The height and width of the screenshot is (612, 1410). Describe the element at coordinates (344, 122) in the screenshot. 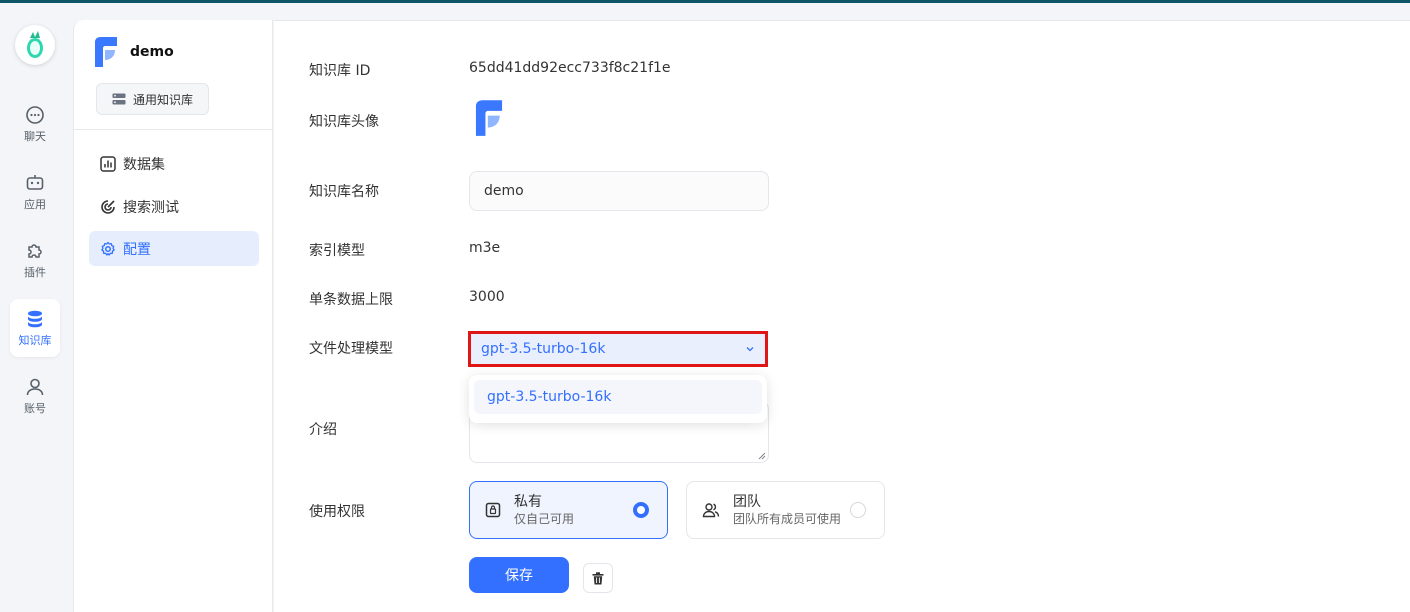

I see `kb-avatar-label: 知识库头像` at that location.